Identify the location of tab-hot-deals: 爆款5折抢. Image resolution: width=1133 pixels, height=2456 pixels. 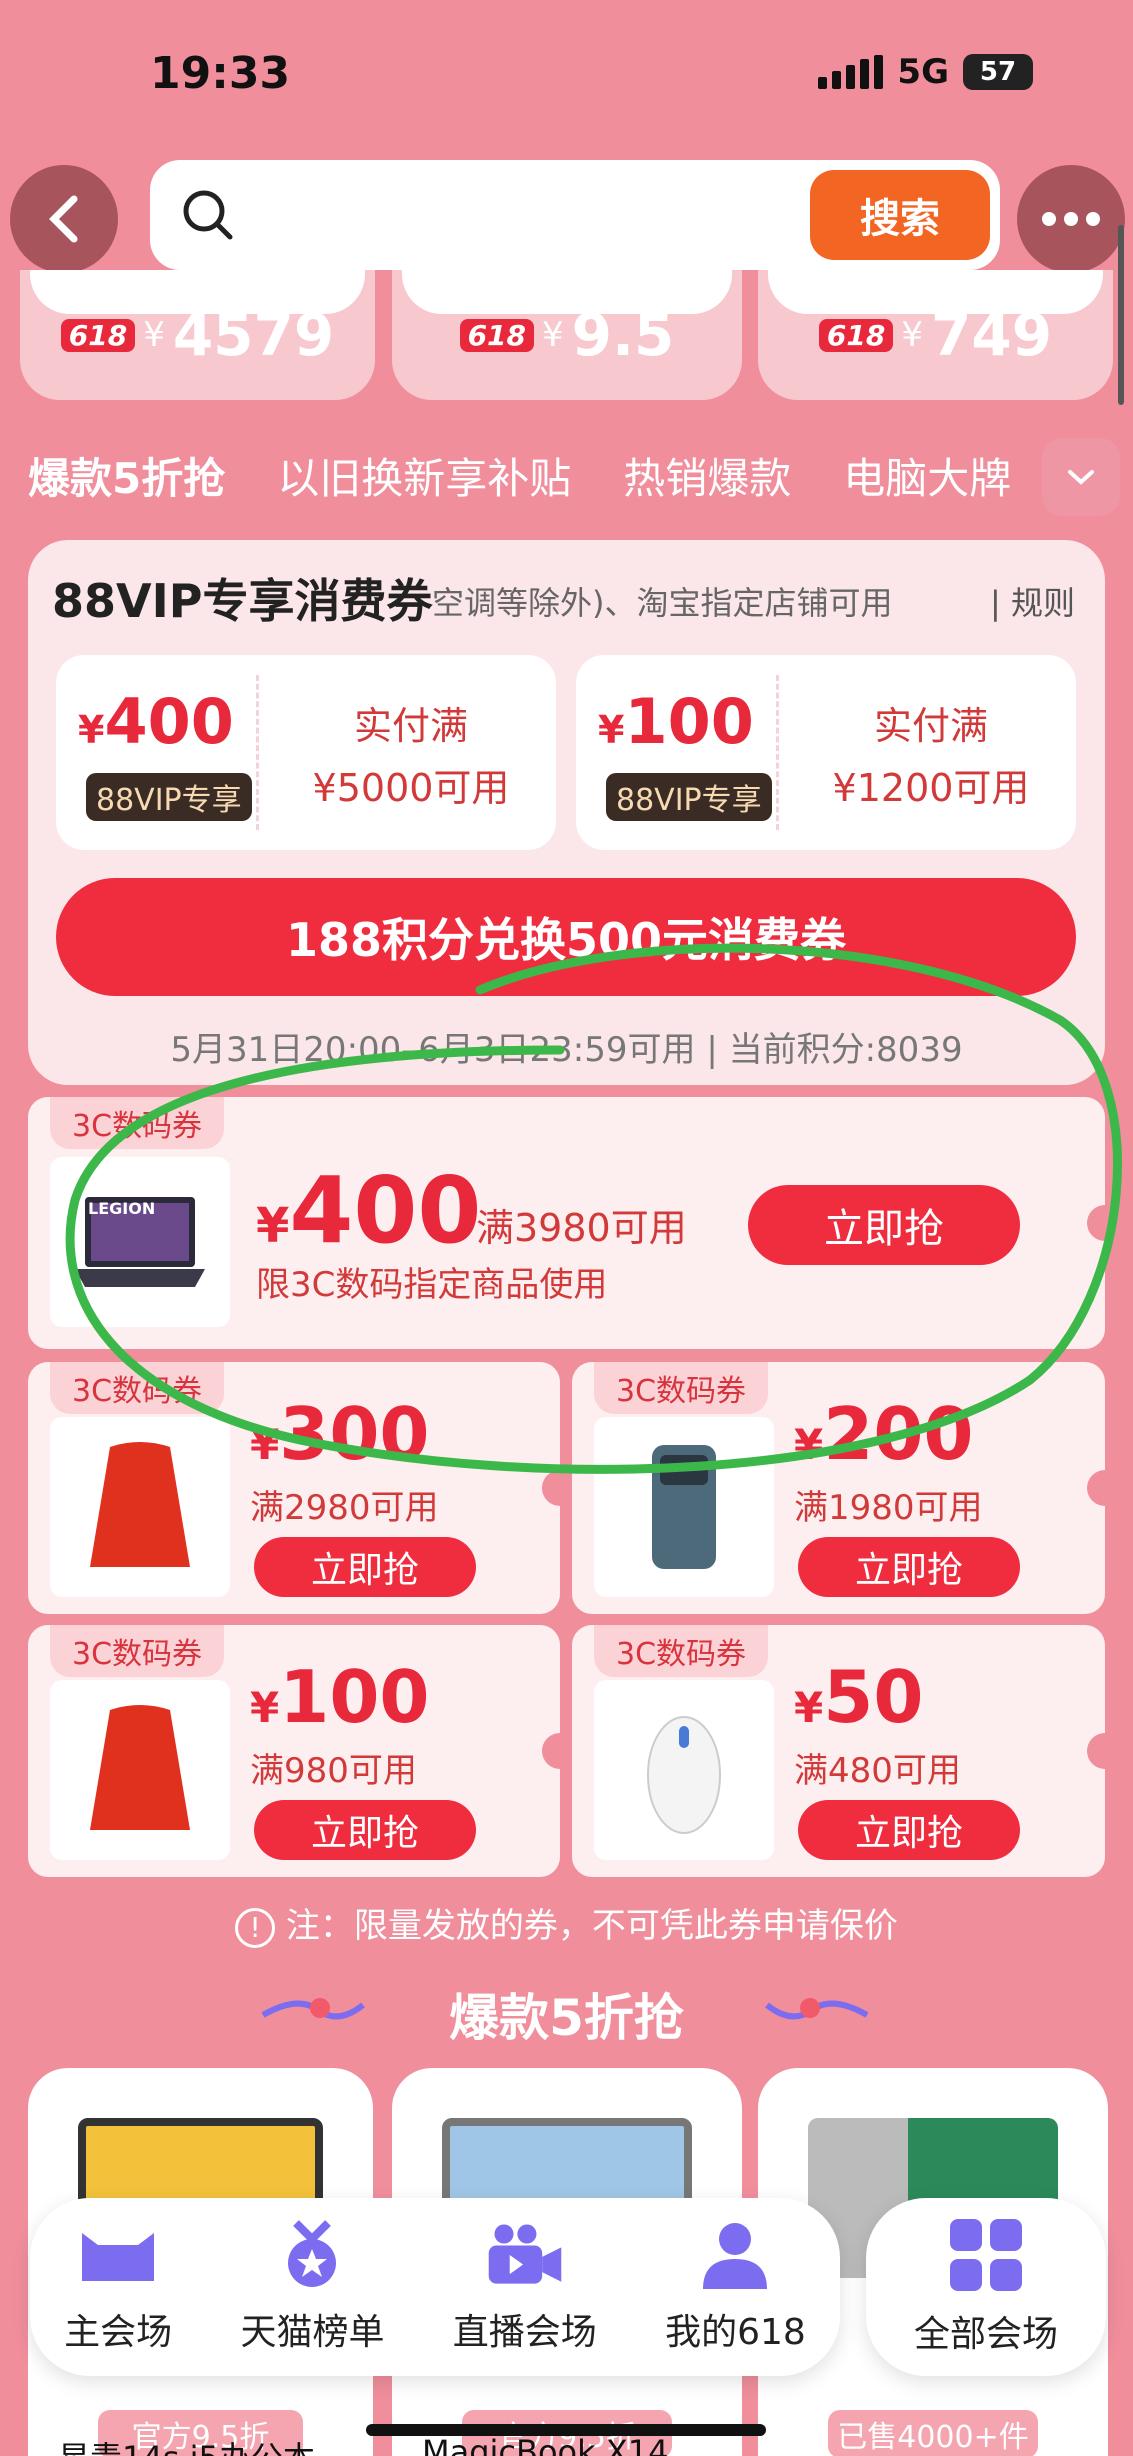
(126, 475).